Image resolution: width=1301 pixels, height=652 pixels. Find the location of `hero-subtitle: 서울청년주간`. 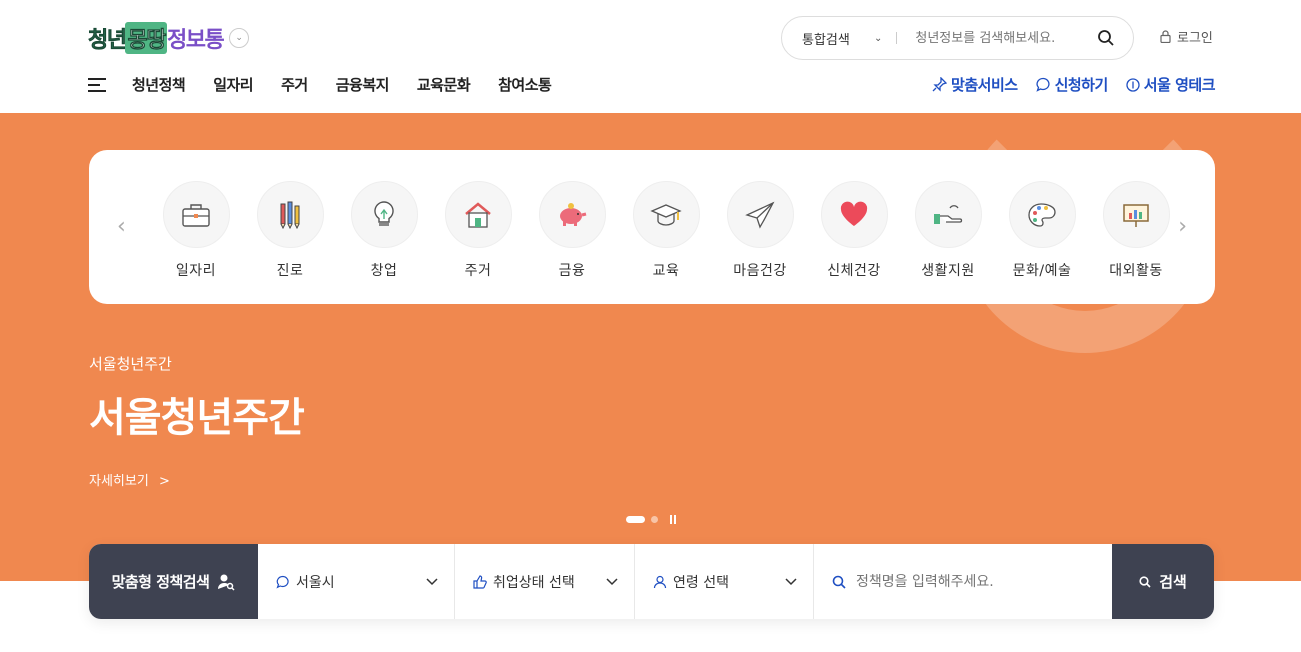

hero-subtitle: 서울청년주간 is located at coordinates (130, 364).